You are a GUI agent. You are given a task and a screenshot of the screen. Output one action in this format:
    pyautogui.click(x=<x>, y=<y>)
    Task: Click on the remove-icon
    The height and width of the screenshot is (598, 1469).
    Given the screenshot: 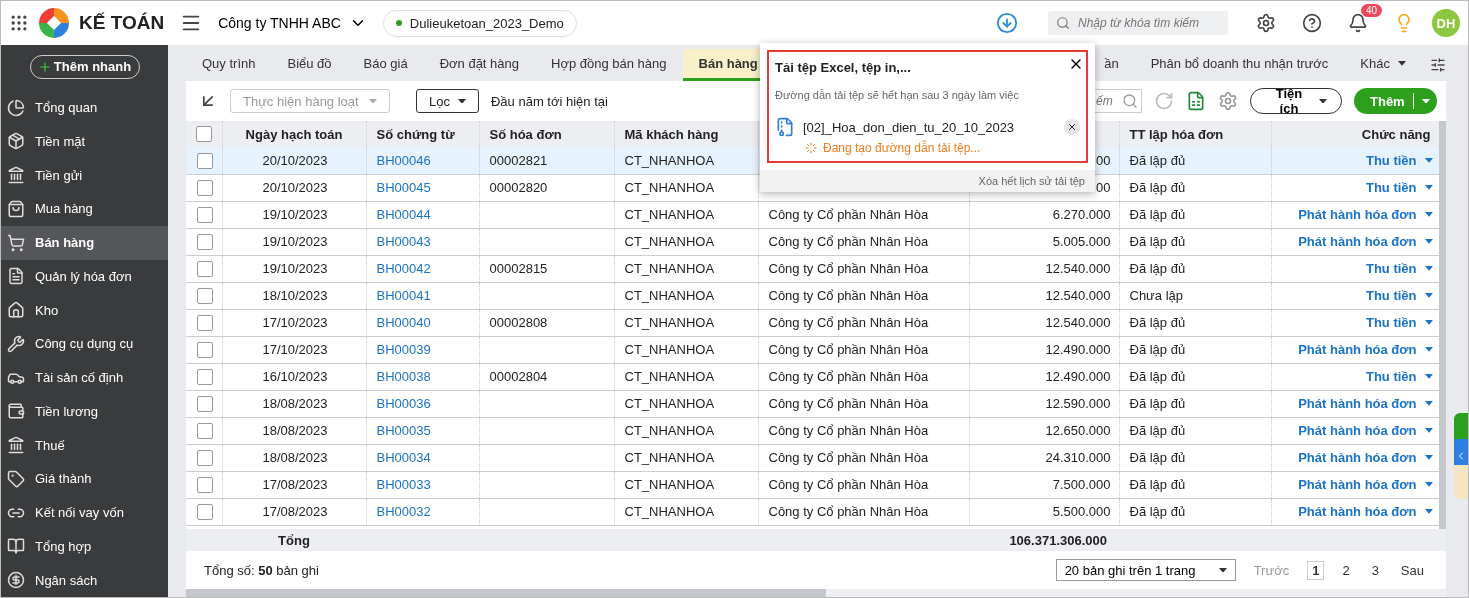 What is the action you would take?
    pyautogui.click(x=1072, y=127)
    